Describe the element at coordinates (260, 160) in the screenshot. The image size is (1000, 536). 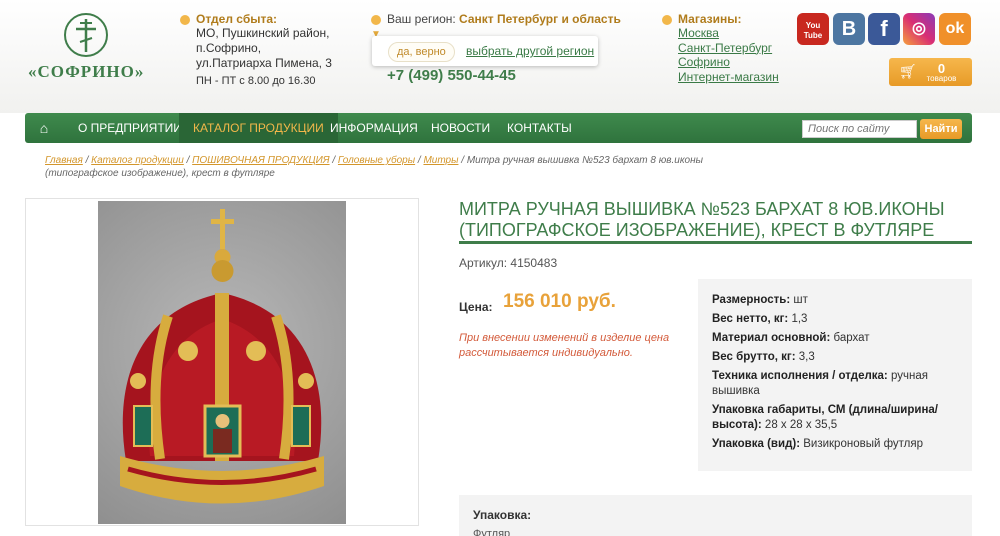
I see `breadcrumb-link: ПОШИВОЧНАЯ ПРОДУКЦИЯ` at that location.